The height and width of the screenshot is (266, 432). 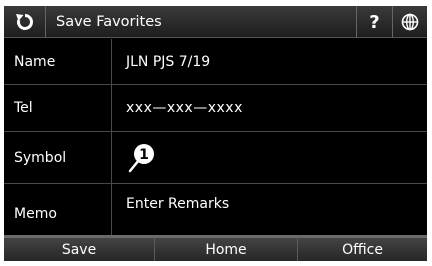 What do you see at coordinates (269, 209) in the screenshot?
I see `memo-value: Enter Remarks` at bounding box center [269, 209].